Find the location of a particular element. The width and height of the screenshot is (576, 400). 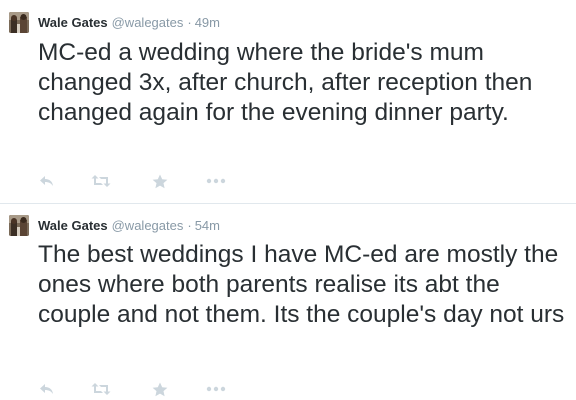

tweet-header: Wale Gates @walegates · 49m is located at coordinates (129, 23).